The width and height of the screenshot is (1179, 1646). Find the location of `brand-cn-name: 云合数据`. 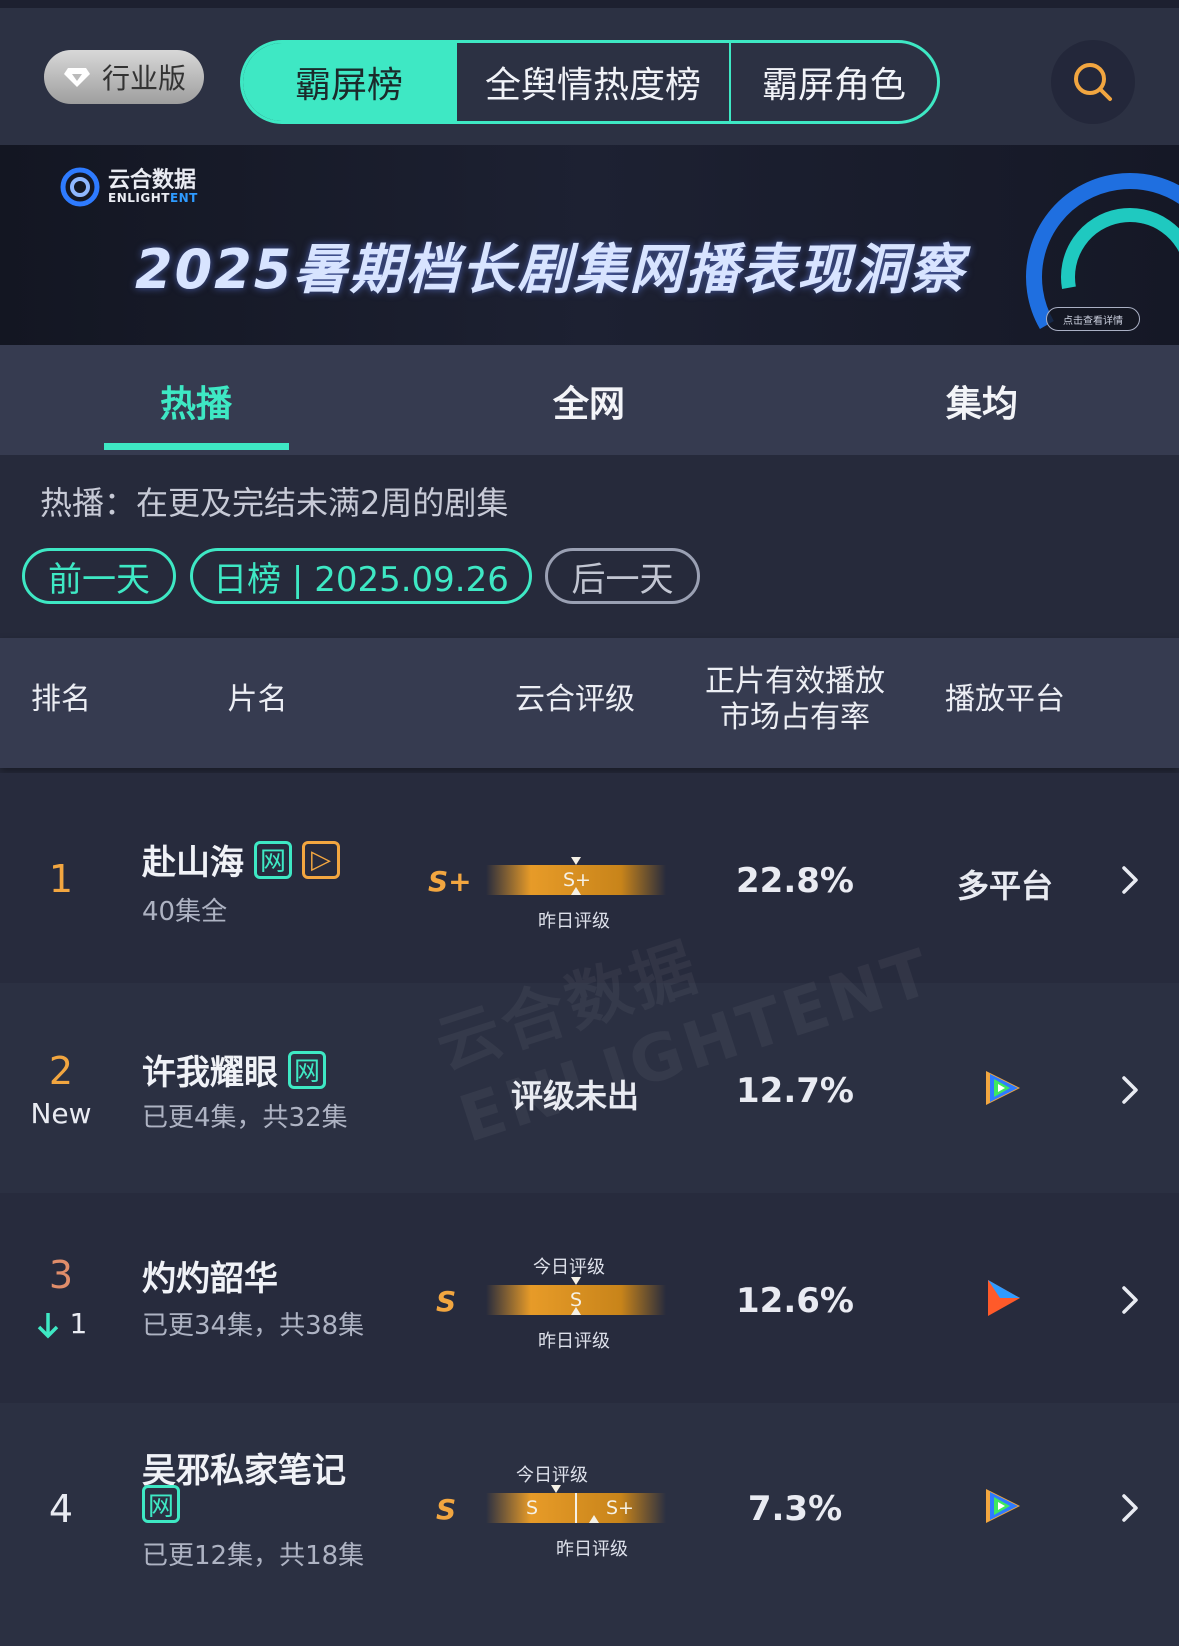

brand-cn-name: 云合数据 is located at coordinates (152, 180).